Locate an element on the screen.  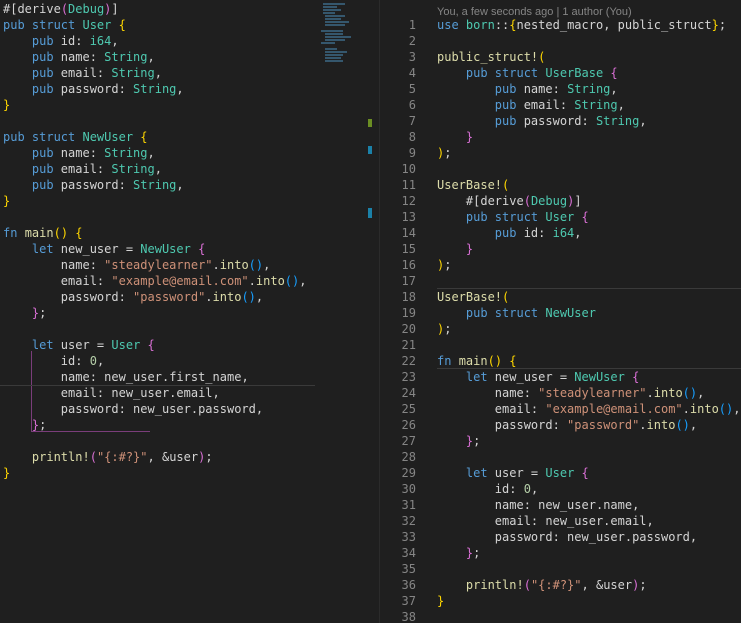
code-line: 28 is located at coordinates (560, 457).